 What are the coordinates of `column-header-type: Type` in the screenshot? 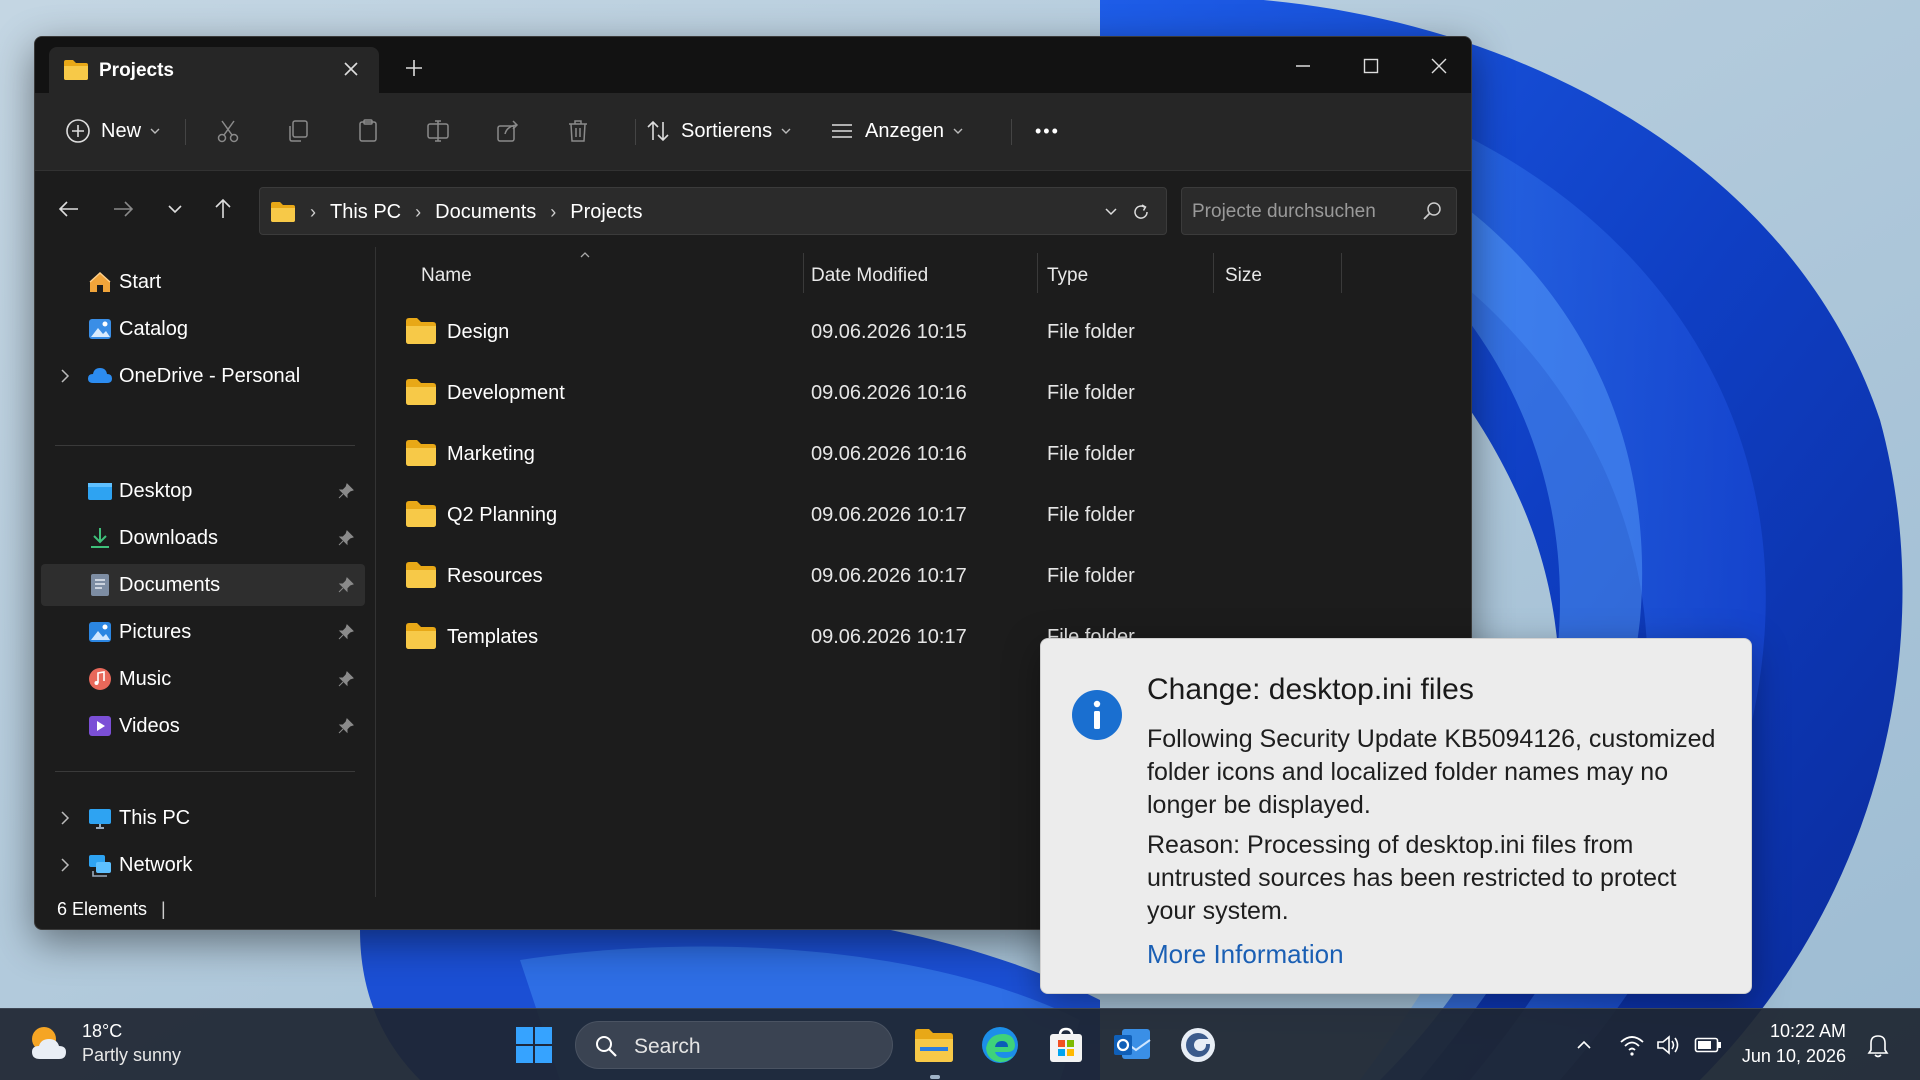 It's located at (1067, 276).